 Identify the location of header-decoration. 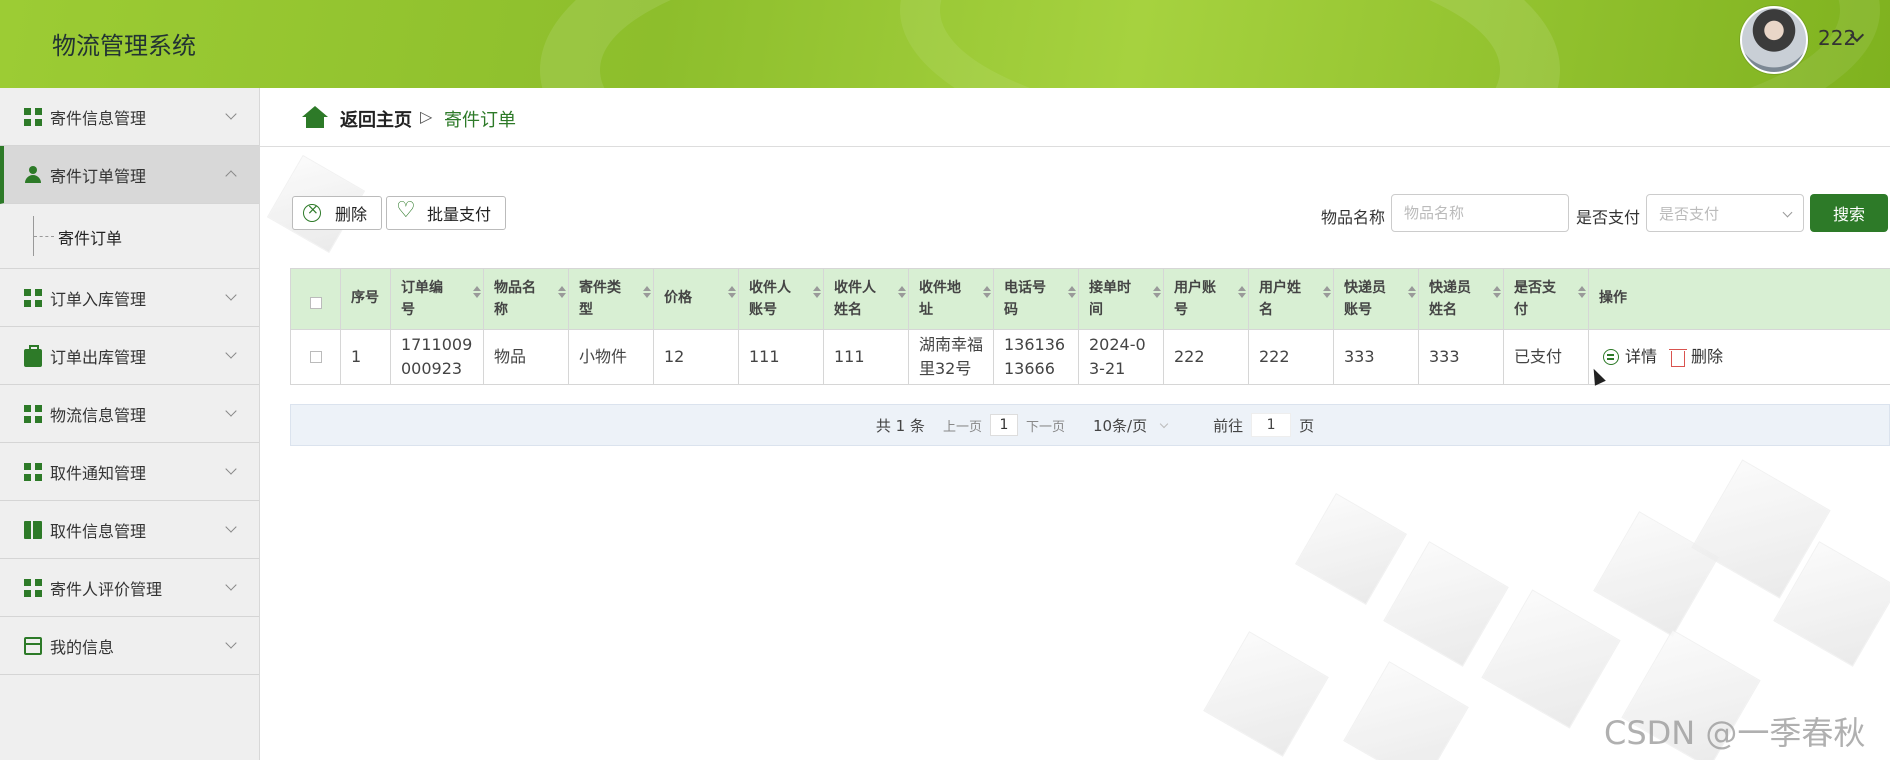
(1390, 44).